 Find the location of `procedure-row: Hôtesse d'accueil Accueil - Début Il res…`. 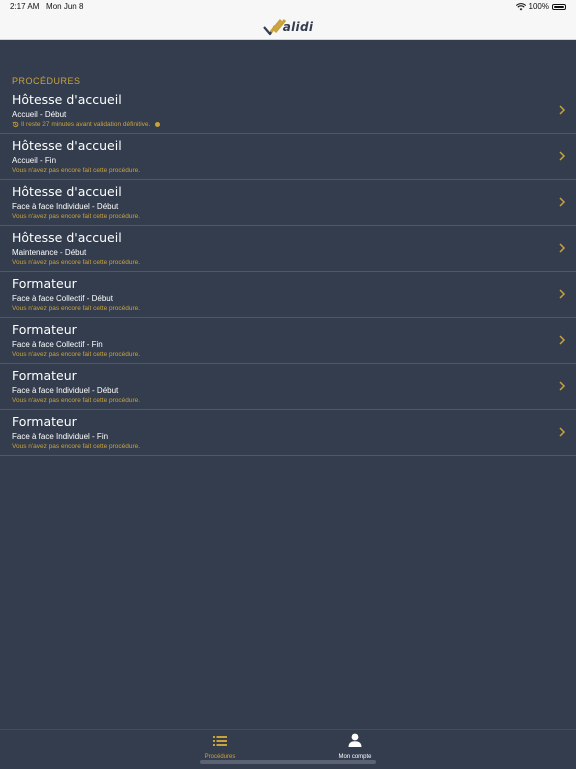

procedure-row: Hôtesse d'accueil Accueil - Début Il res… is located at coordinates (288, 111).